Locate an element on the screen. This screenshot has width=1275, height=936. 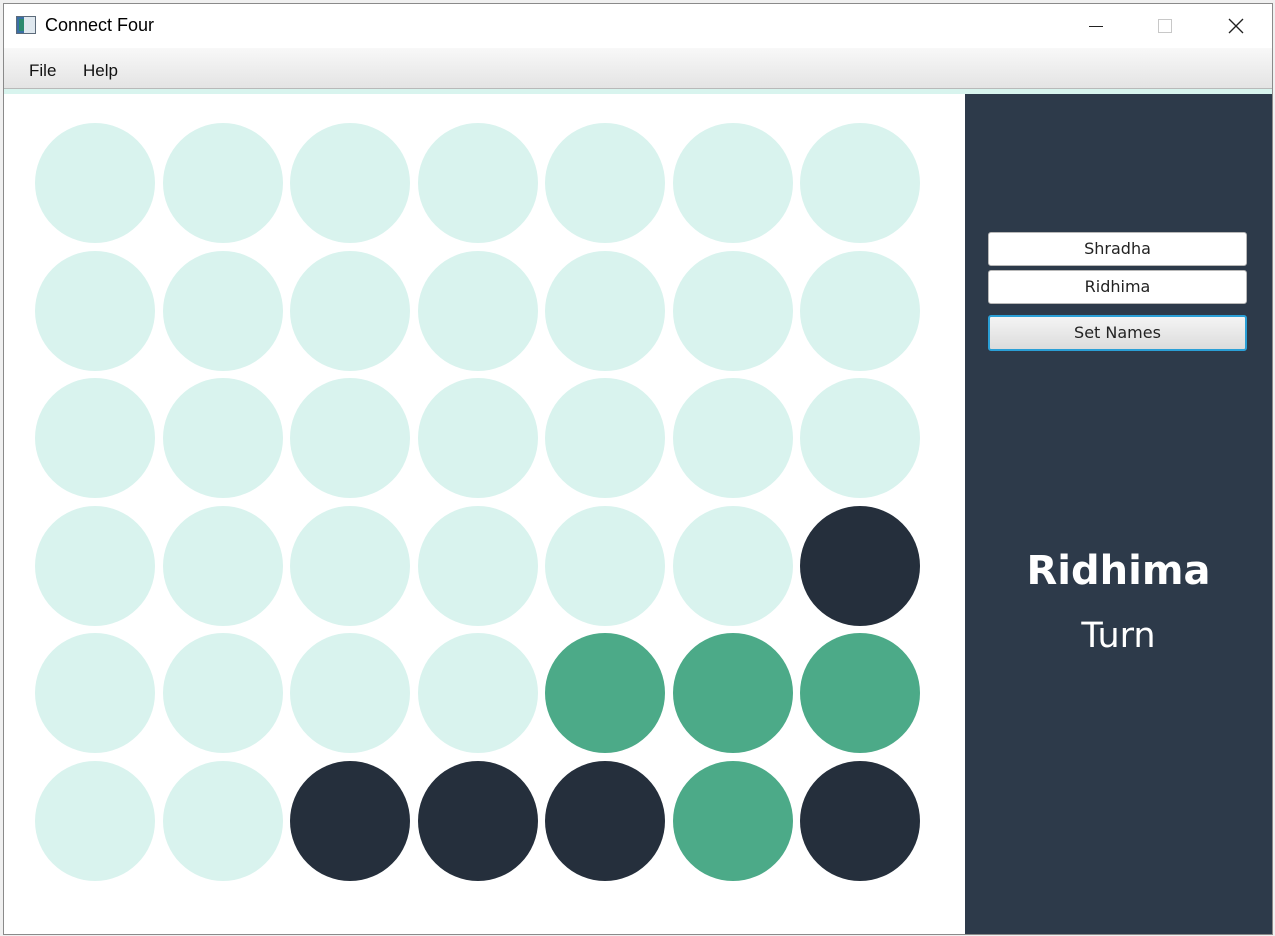
turn-label: Turn is located at coordinates (1118, 636).